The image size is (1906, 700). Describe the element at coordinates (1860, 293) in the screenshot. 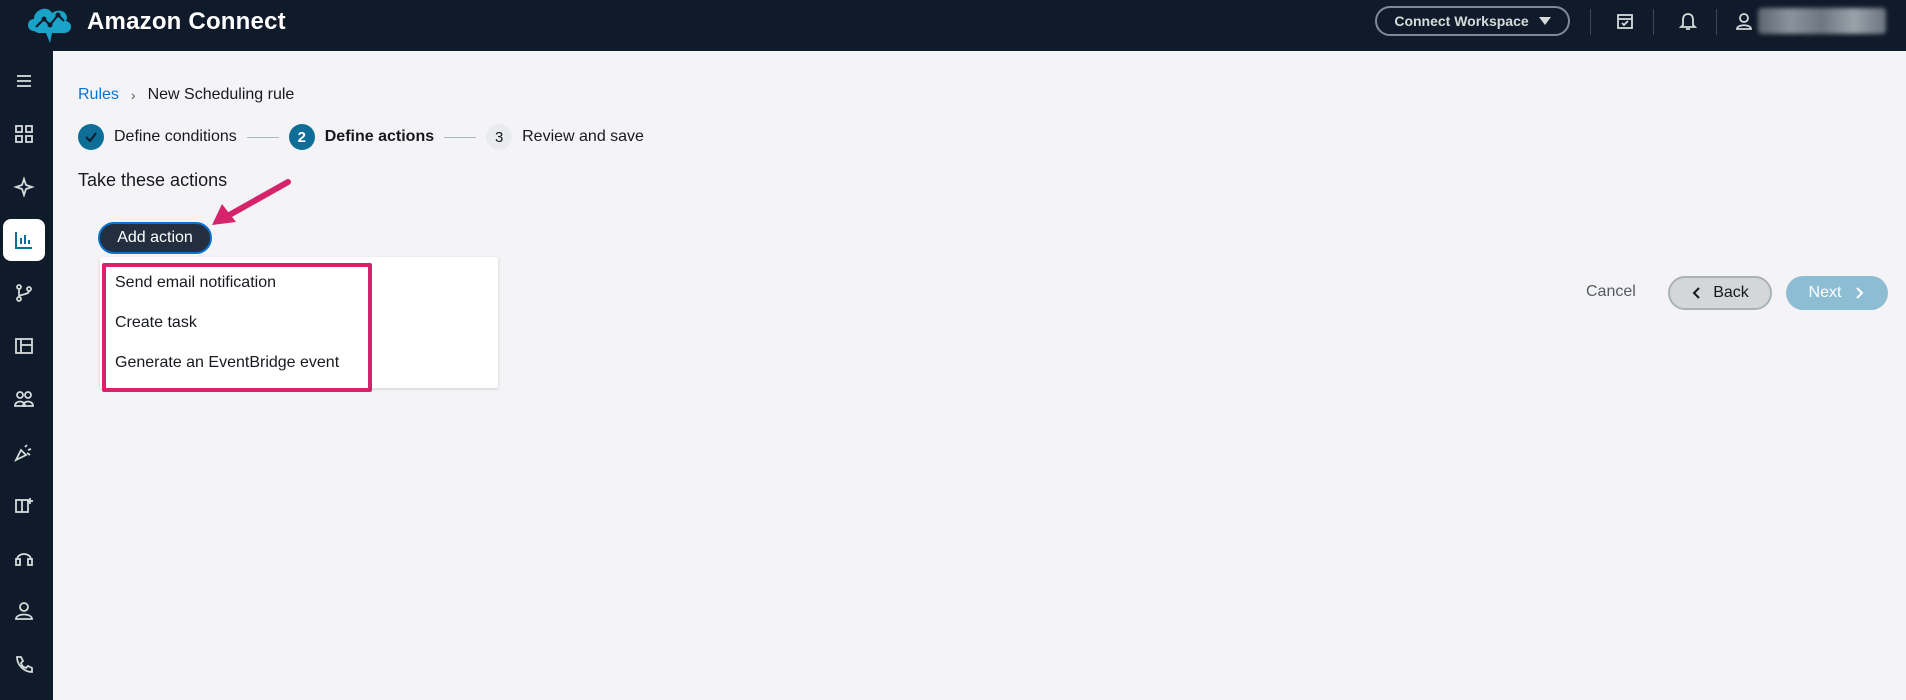

I see `chevron-right-icon` at that location.